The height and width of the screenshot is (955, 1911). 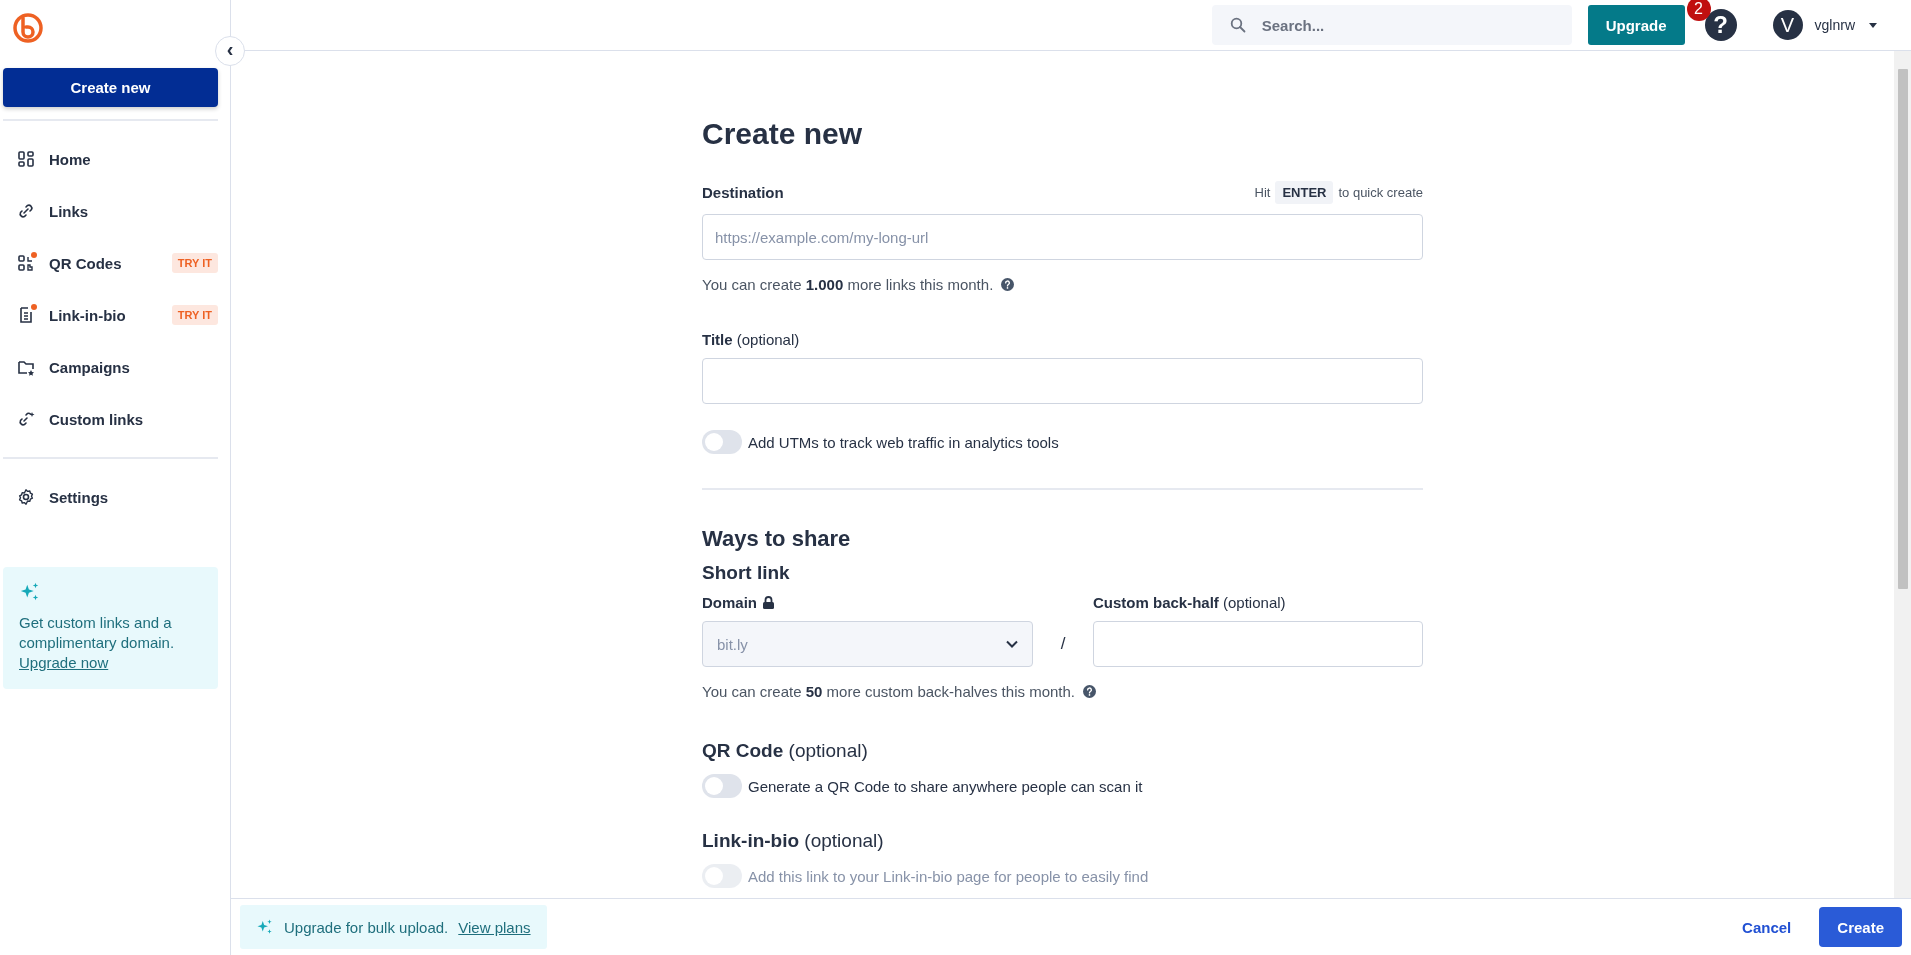 I want to click on quota-note: You can create 1.000 more links this month., so click(x=848, y=284).